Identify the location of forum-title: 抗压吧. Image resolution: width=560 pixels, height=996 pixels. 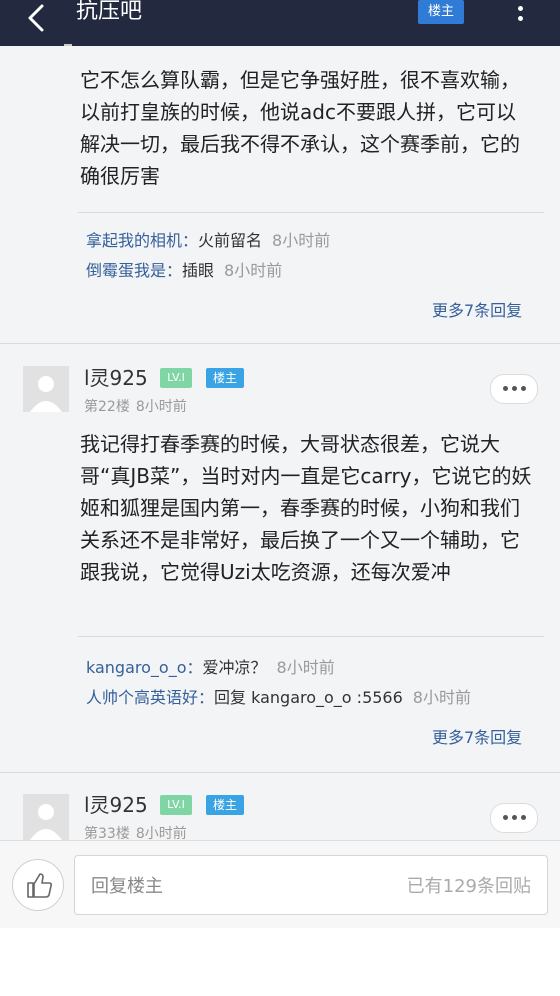
(109, 12).